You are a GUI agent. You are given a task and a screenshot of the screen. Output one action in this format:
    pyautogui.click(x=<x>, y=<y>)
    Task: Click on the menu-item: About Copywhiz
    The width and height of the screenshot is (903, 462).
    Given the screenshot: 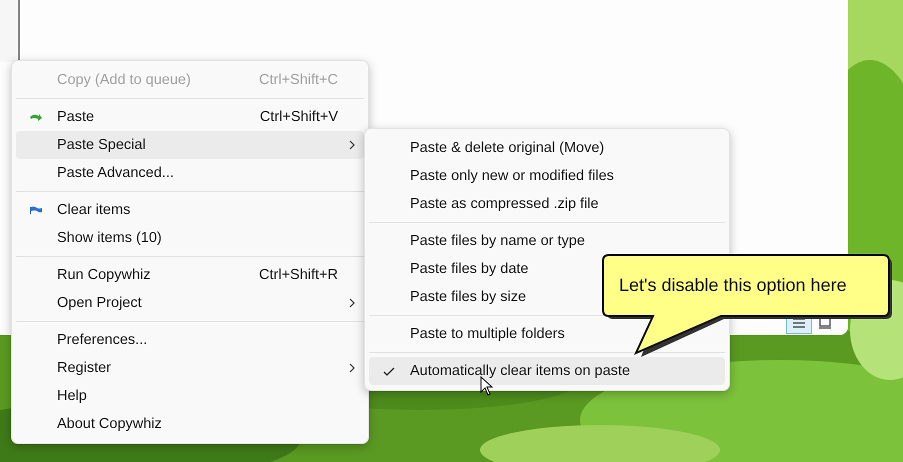 What is the action you would take?
    pyautogui.click(x=190, y=424)
    